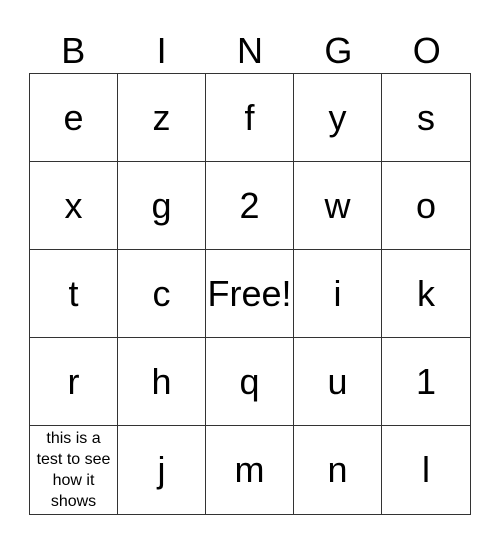 The width and height of the screenshot is (500, 544). Describe the element at coordinates (426, 382) in the screenshot. I see `bingo-cell: 1` at that location.